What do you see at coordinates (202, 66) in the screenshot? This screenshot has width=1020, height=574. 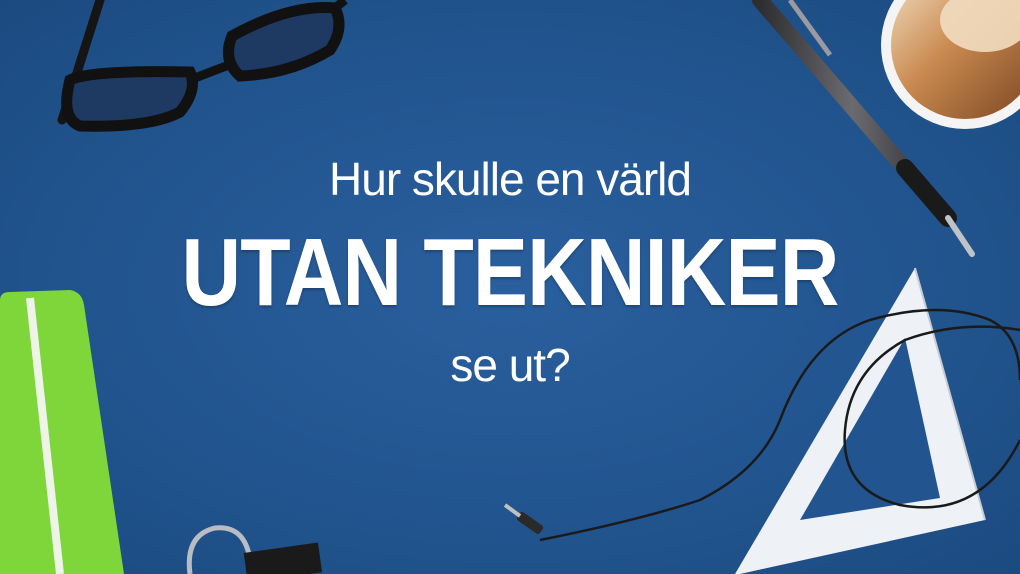 I see `glasses-icon` at bounding box center [202, 66].